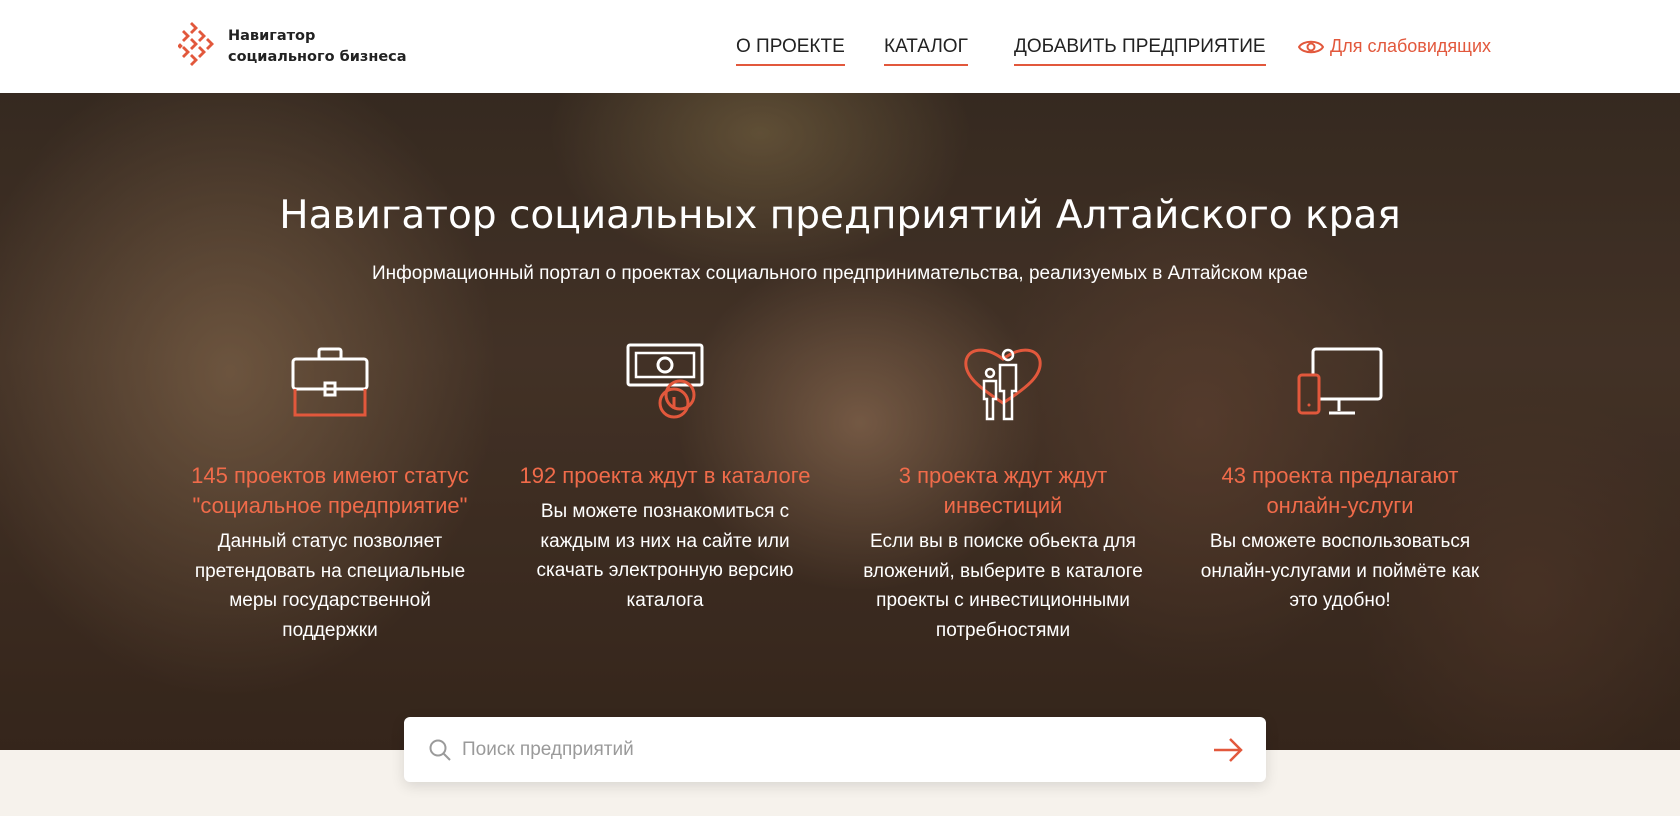 The image size is (1680, 816). I want to click on search-icon, so click(440, 750).